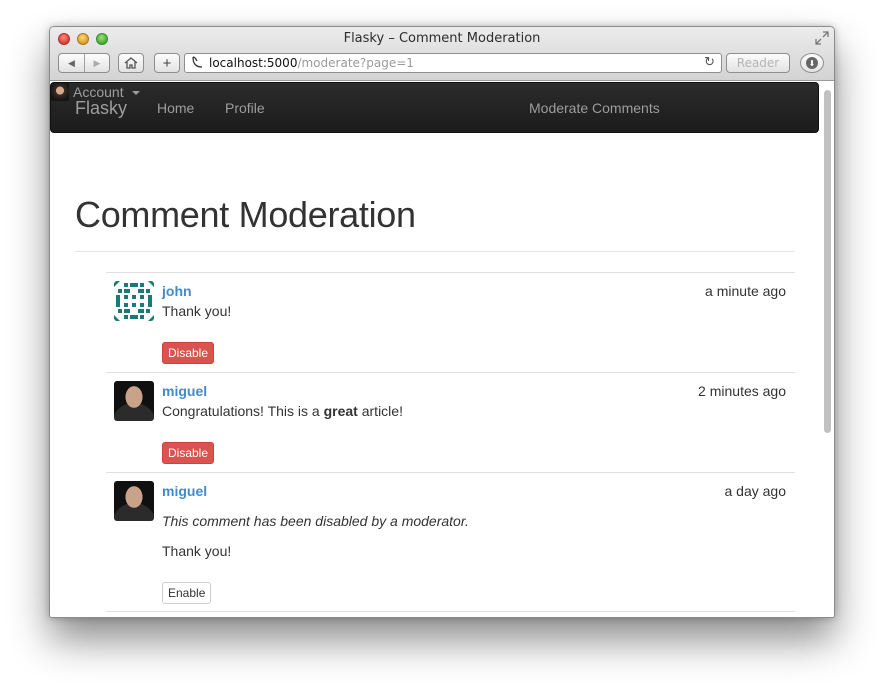  What do you see at coordinates (594, 108) in the screenshot?
I see `nav-moderate-comments: Moderate Comments` at bounding box center [594, 108].